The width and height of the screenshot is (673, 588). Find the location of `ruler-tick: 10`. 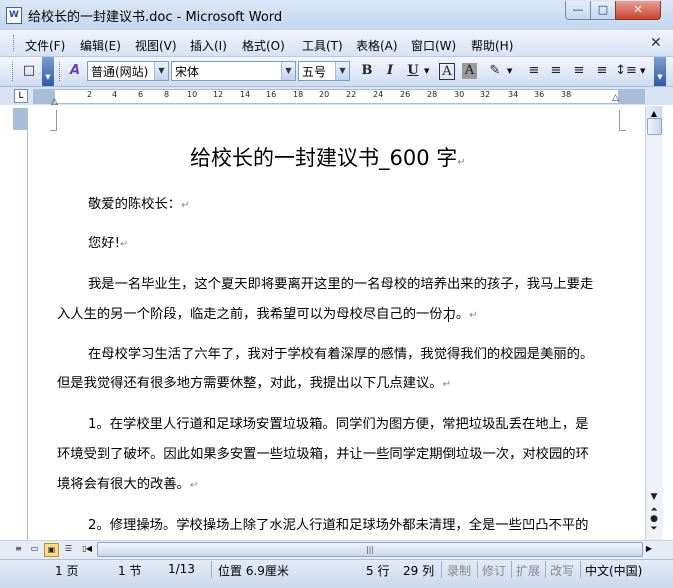

ruler-tick: 10 is located at coordinates (192, 94).